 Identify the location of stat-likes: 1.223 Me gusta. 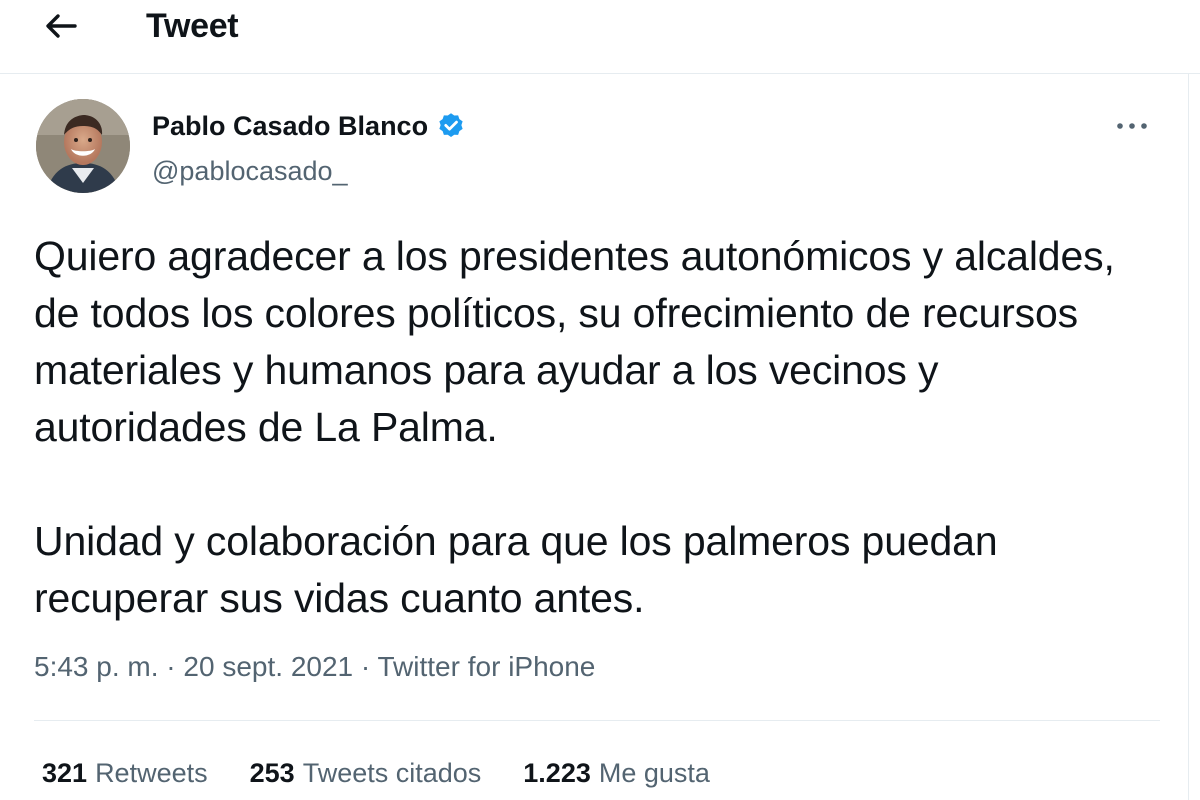
(616, 773).